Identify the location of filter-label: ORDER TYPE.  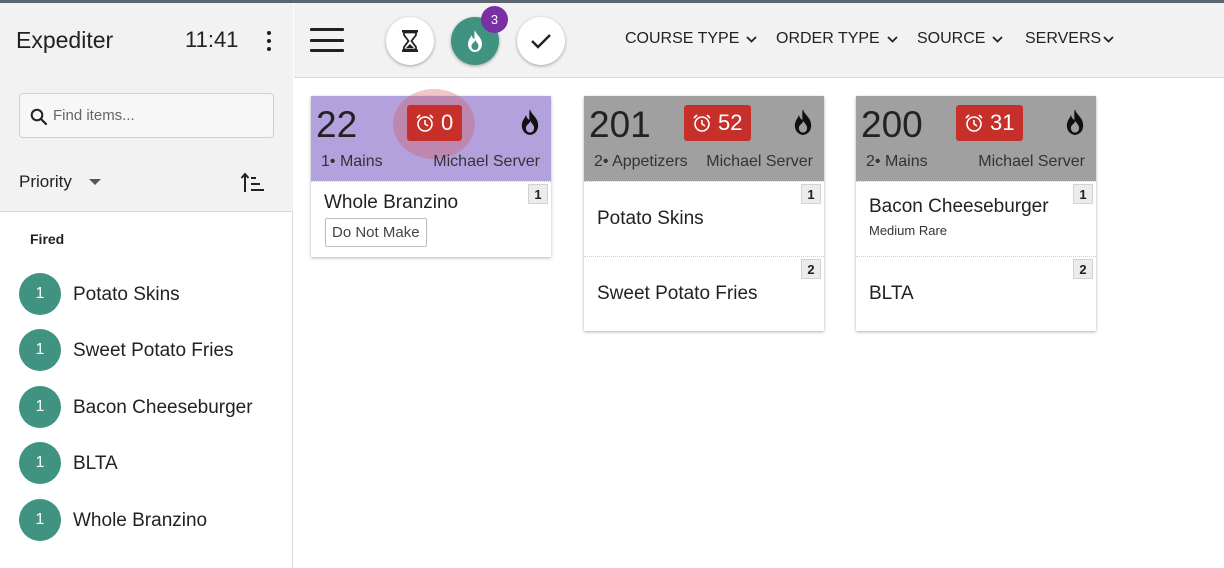
(828, 38).